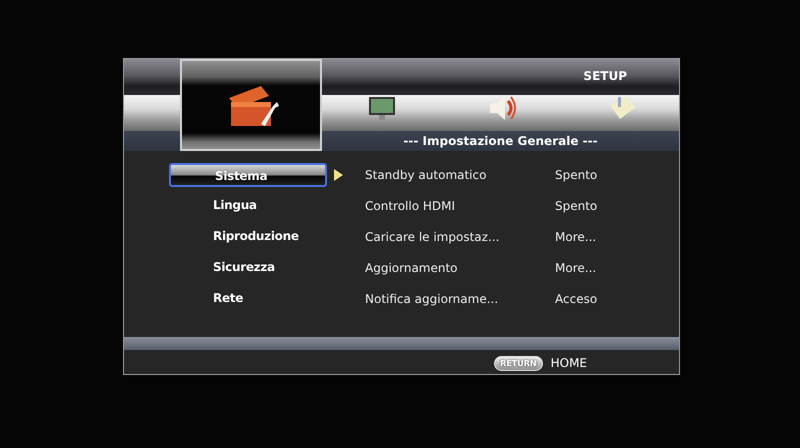 This screenshot has height=448, width=800. Describe the element at coordinates (382, 108) in the screenshot. I see `monitor-icon` at that location.